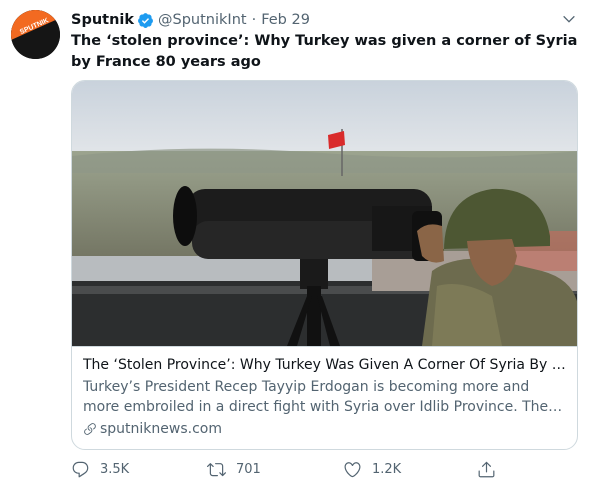 The height and width of the screenshot is (489, 589). I want to click on sputnik-logo-icon: SPUTNIK, so click(35, 34).